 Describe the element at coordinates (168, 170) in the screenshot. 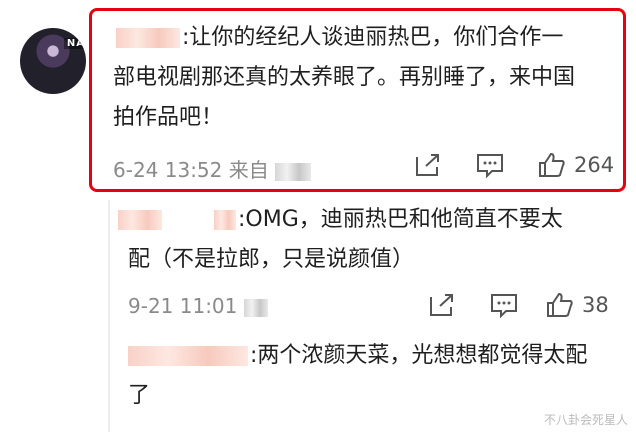

I see `timestamp: 6-24 13:52` at that location.